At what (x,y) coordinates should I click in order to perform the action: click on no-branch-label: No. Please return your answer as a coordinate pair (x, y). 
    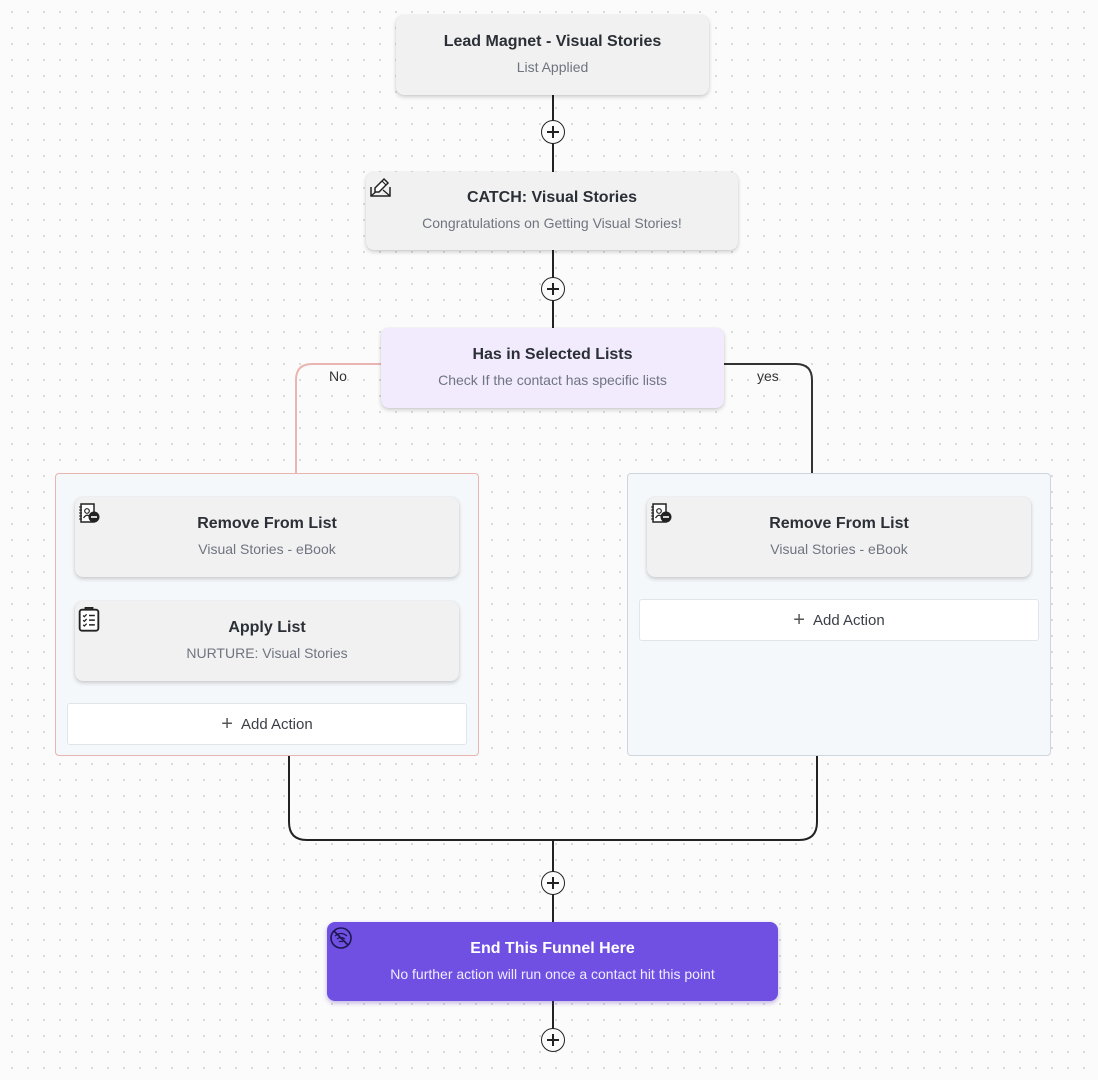
    Looking at the image, I should click on (338, 376).